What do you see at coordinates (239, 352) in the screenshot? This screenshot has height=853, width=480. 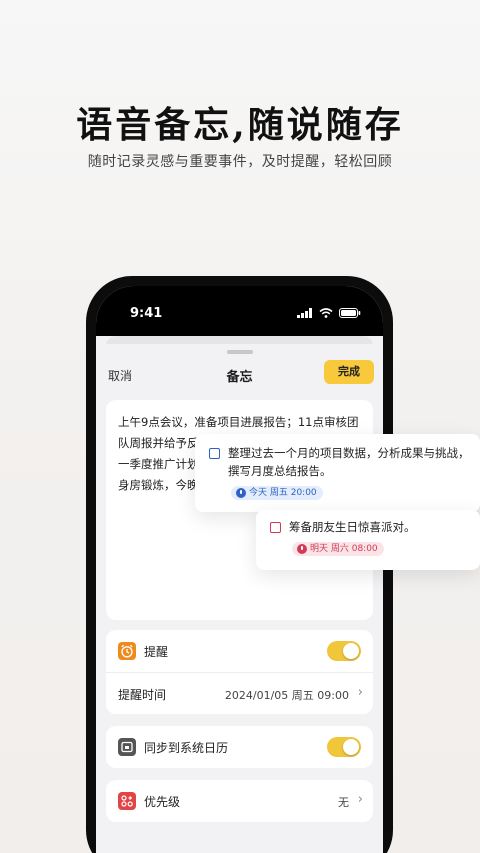 I see `sheet-grabber` at bounding box center [239, 352].